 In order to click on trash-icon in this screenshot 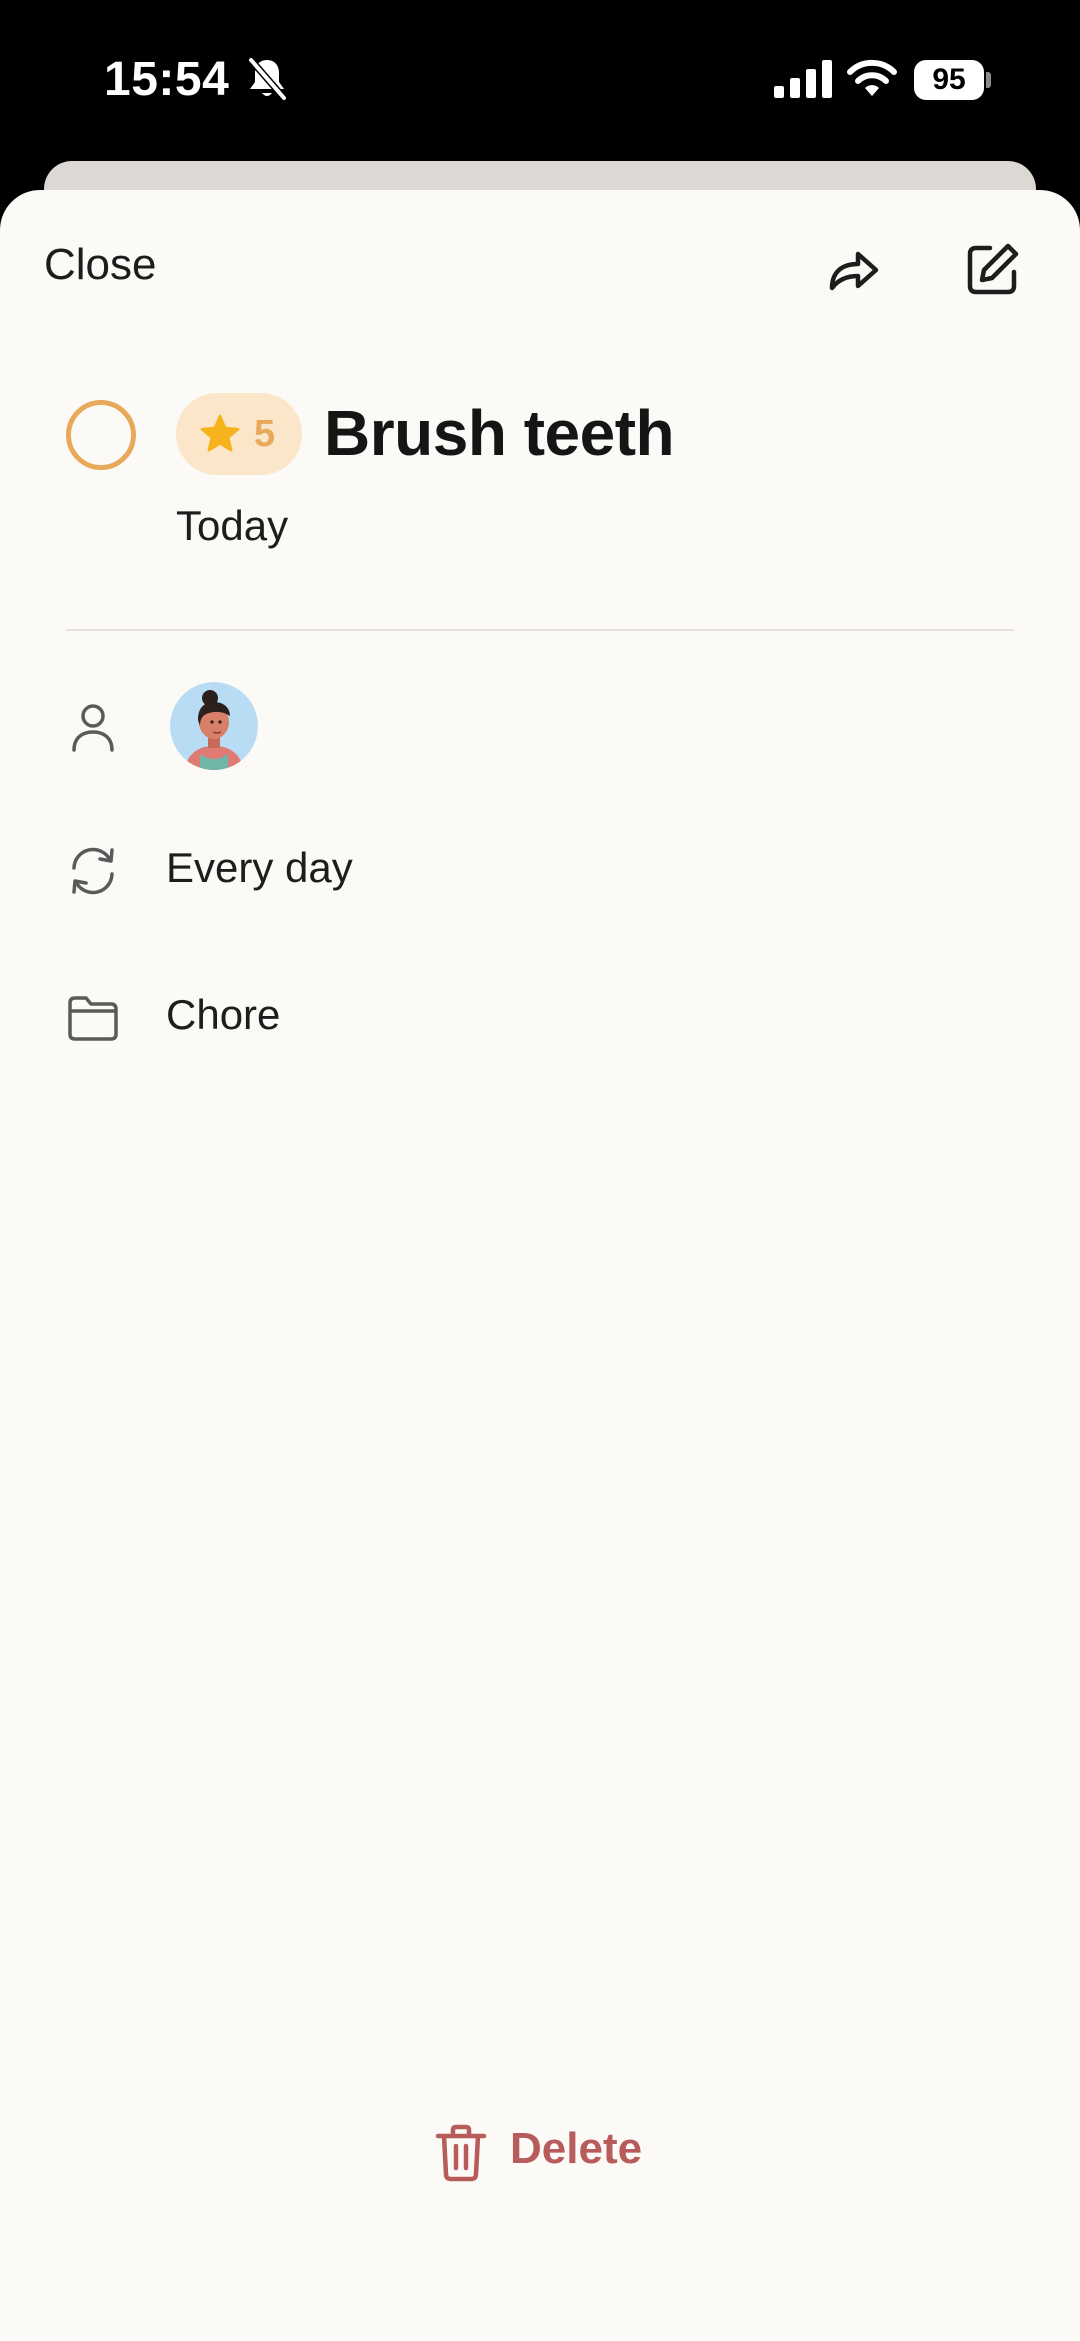, I will do `click(461, 2153)`.